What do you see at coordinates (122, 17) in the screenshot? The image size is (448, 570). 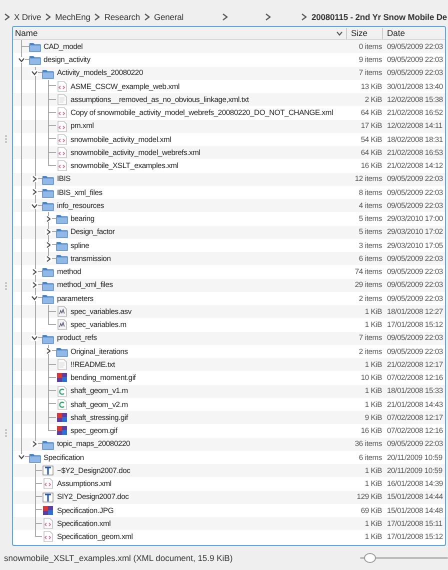 I see `breadcrumb-item: Research` at bounding box center [122, 17].